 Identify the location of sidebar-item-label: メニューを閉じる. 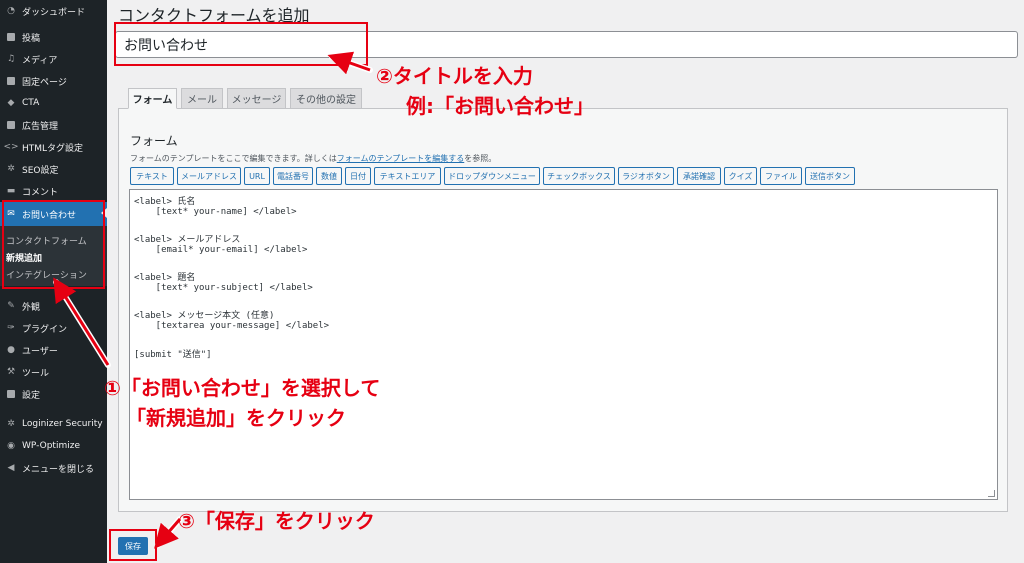
(58, 469).